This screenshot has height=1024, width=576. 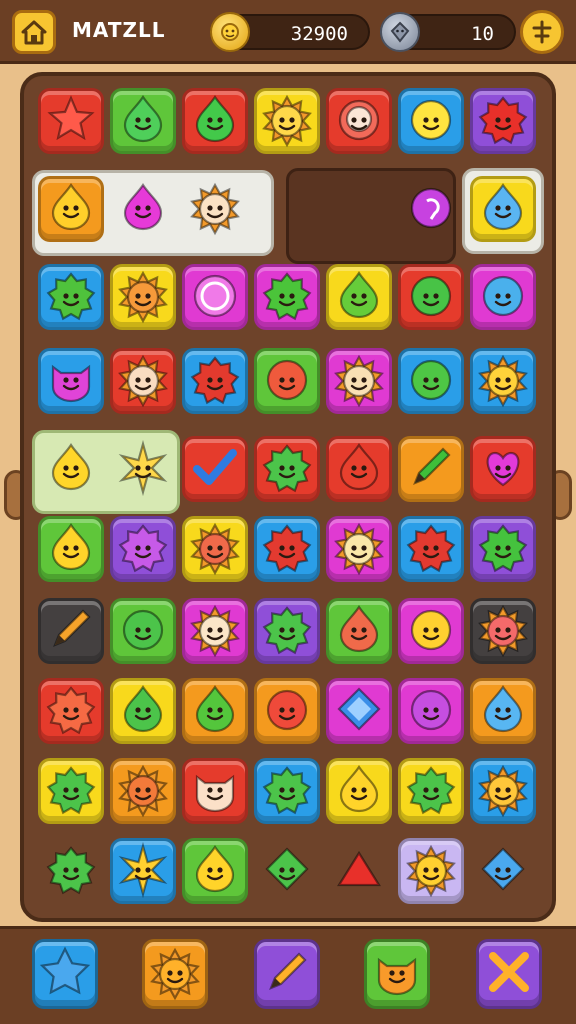 I want to click on tile-r5-c6, so click(x=503, y=549).